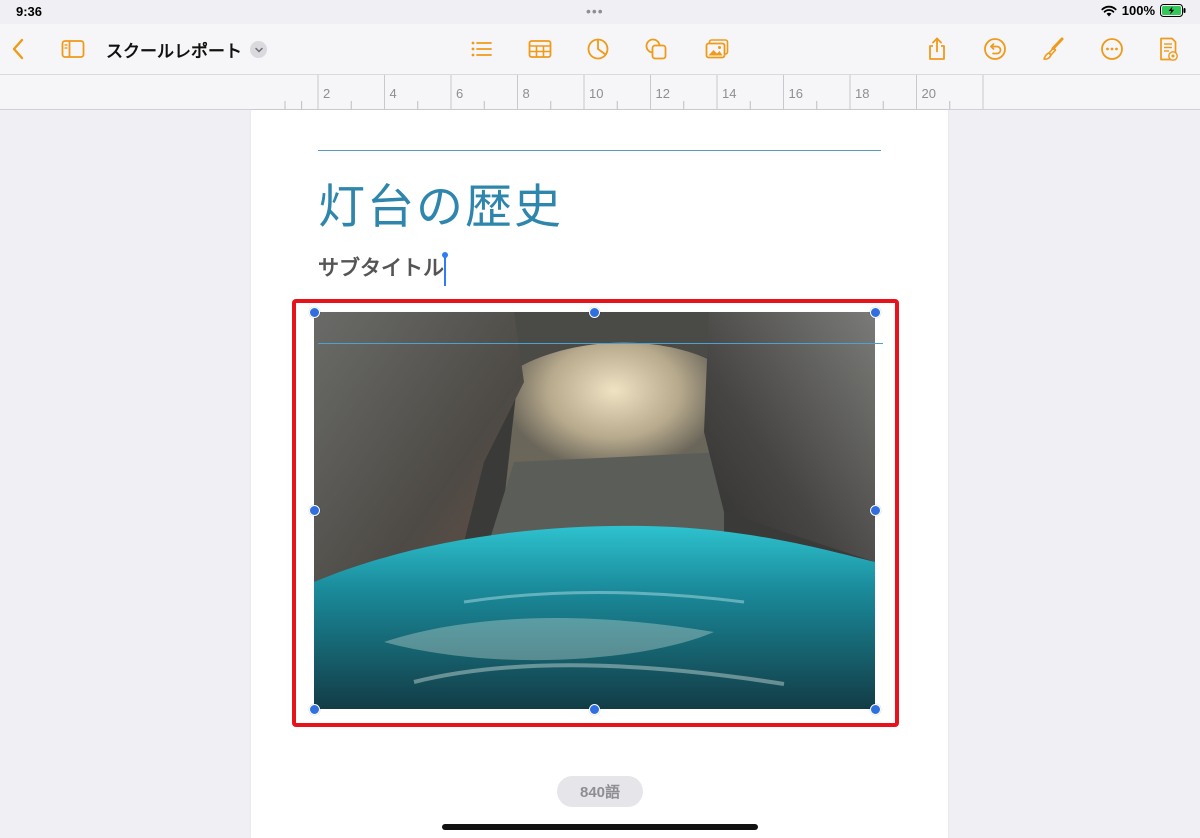 The width and height of the screenshot is (1200, 838). I want to click on resize-handle-top-right, so click(875, 312).